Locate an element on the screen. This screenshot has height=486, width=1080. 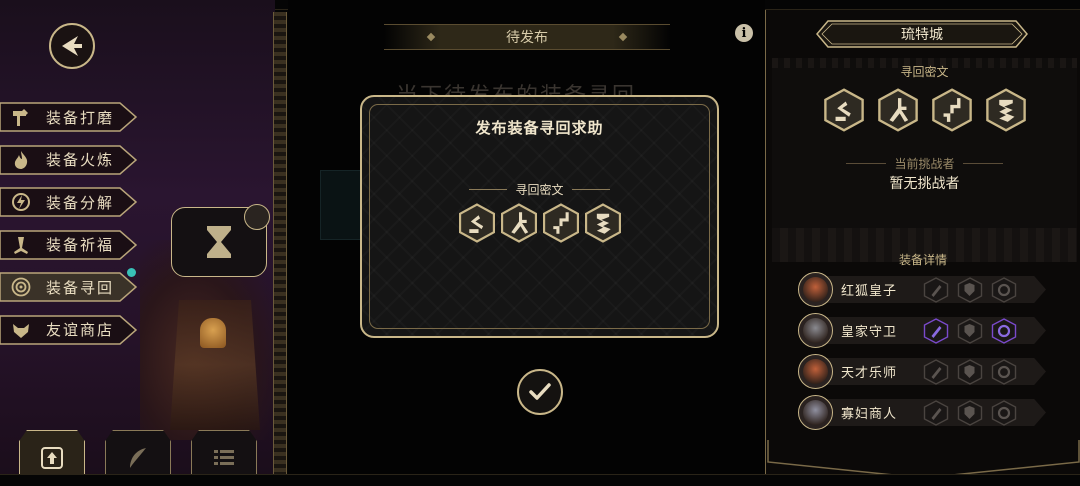
back-arrow-icon is located at coordinates (72, 46).